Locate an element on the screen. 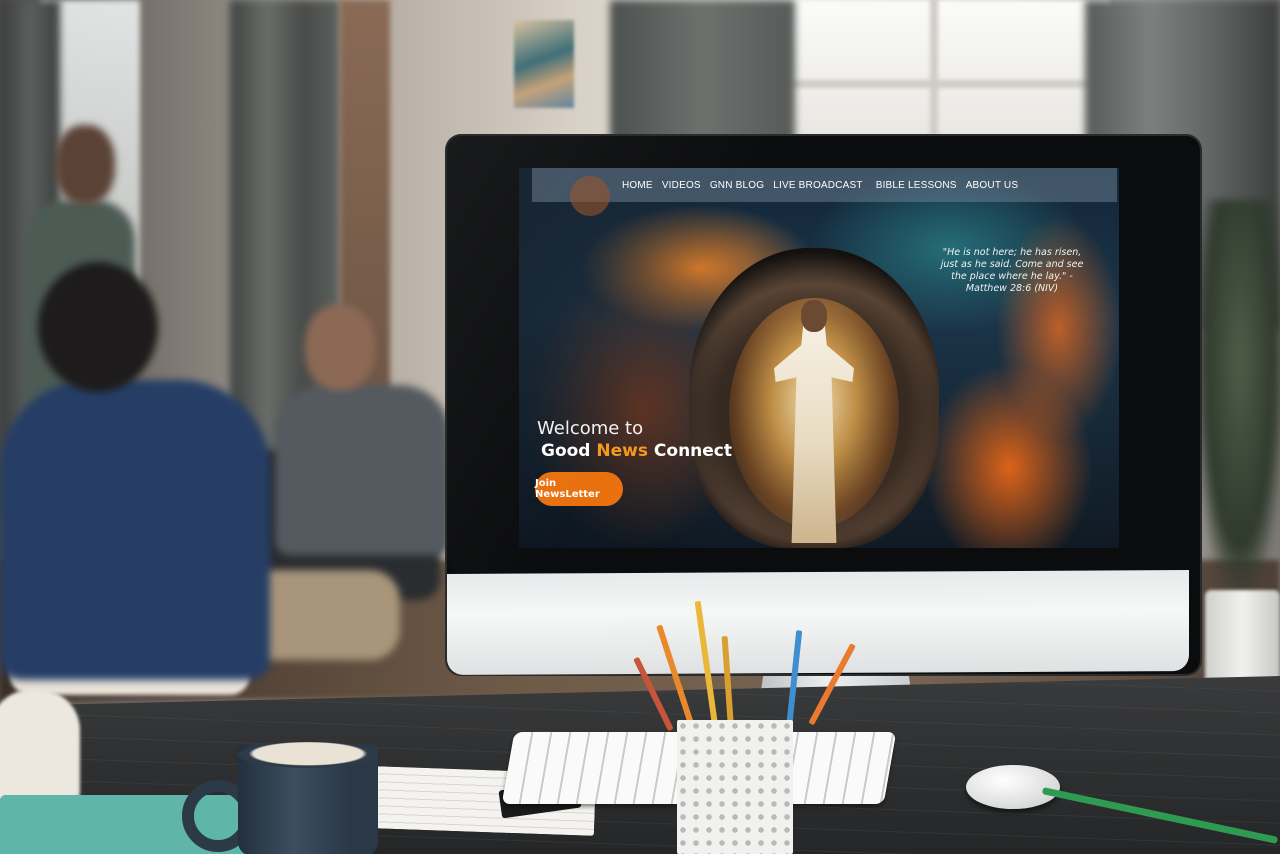 This screenshot has width=1280, height=854. person-seated-man-head is located at coordinates (340, 347).